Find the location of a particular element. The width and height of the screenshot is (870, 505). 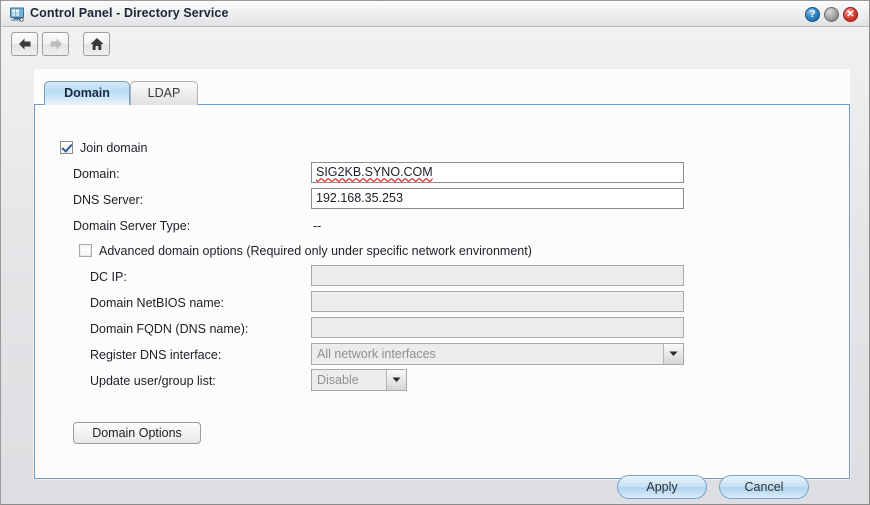

back-arrow-icon is located at coordinates (24, 44).